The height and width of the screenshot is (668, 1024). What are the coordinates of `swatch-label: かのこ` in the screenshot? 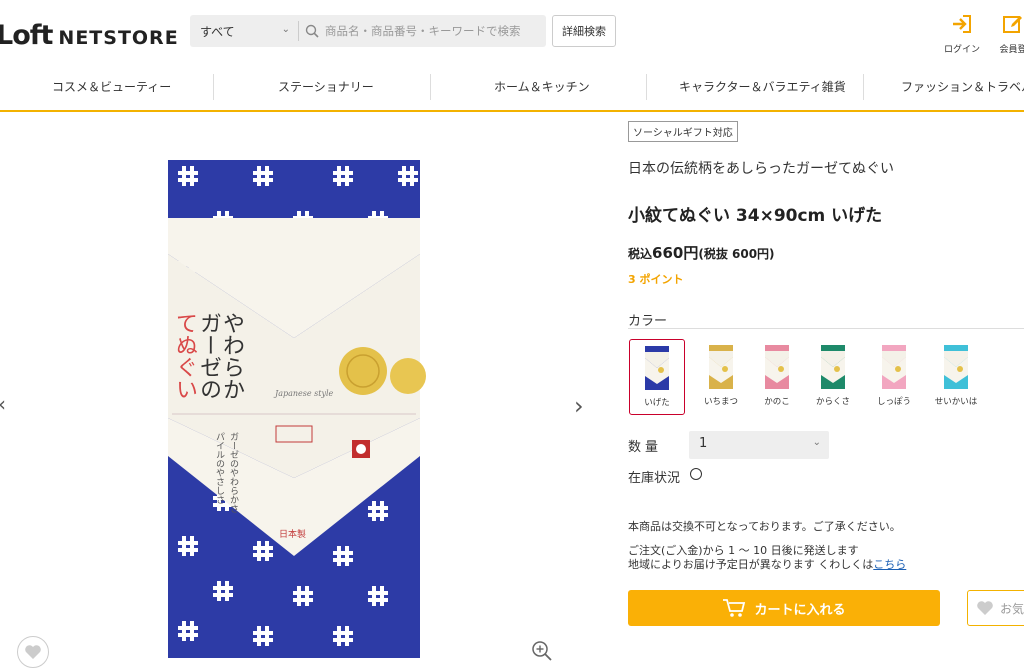 It's located at (777, 402).